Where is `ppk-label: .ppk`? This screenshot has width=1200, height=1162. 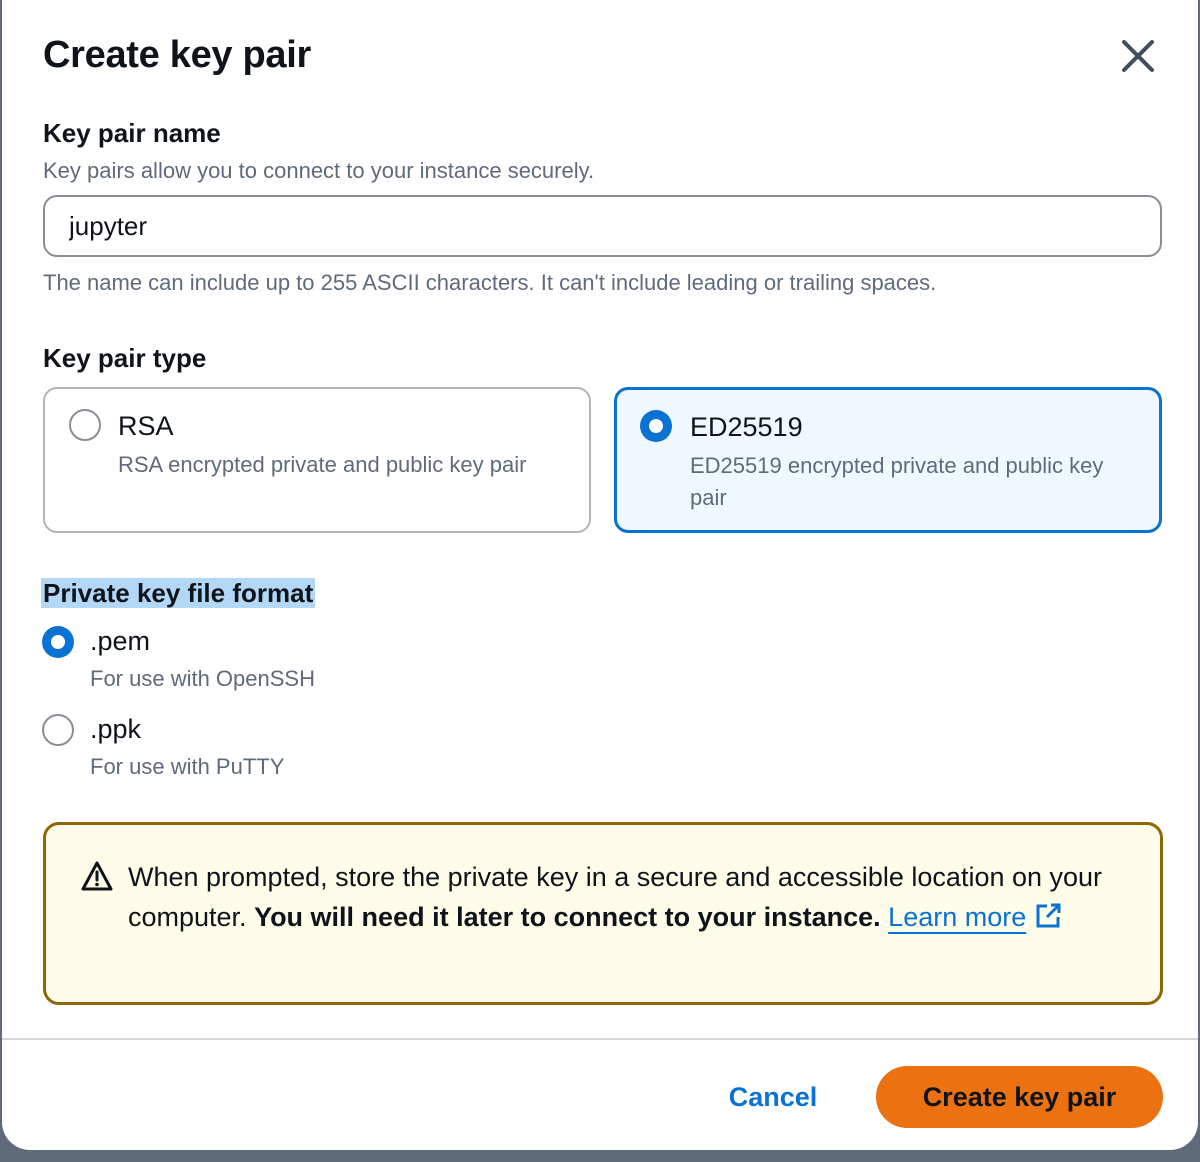 ppk-label: .ppk is located at coordinates (115, 729).